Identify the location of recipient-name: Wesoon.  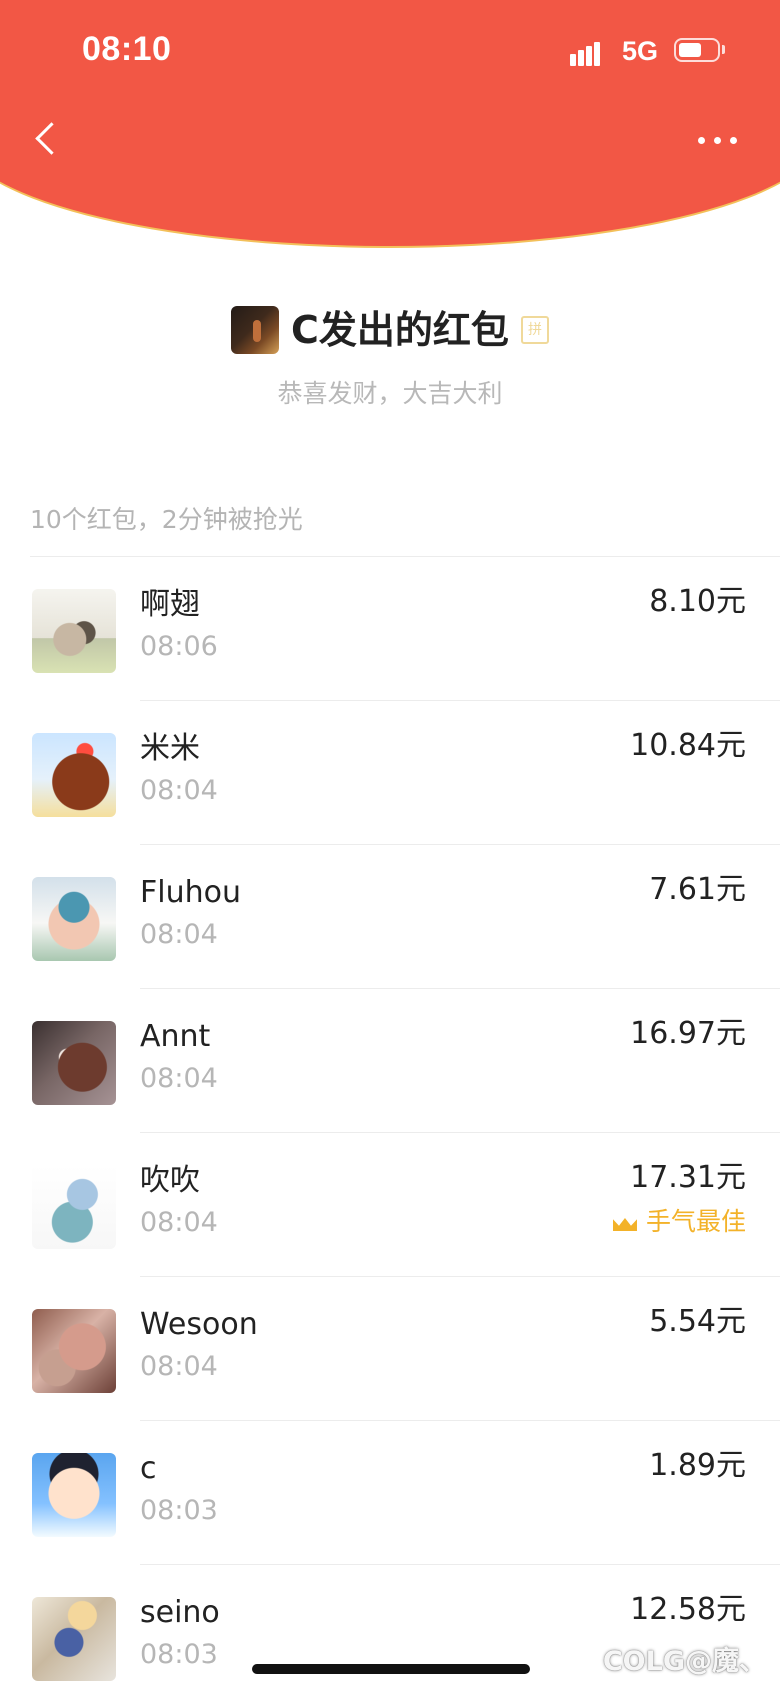
(199, 1324).